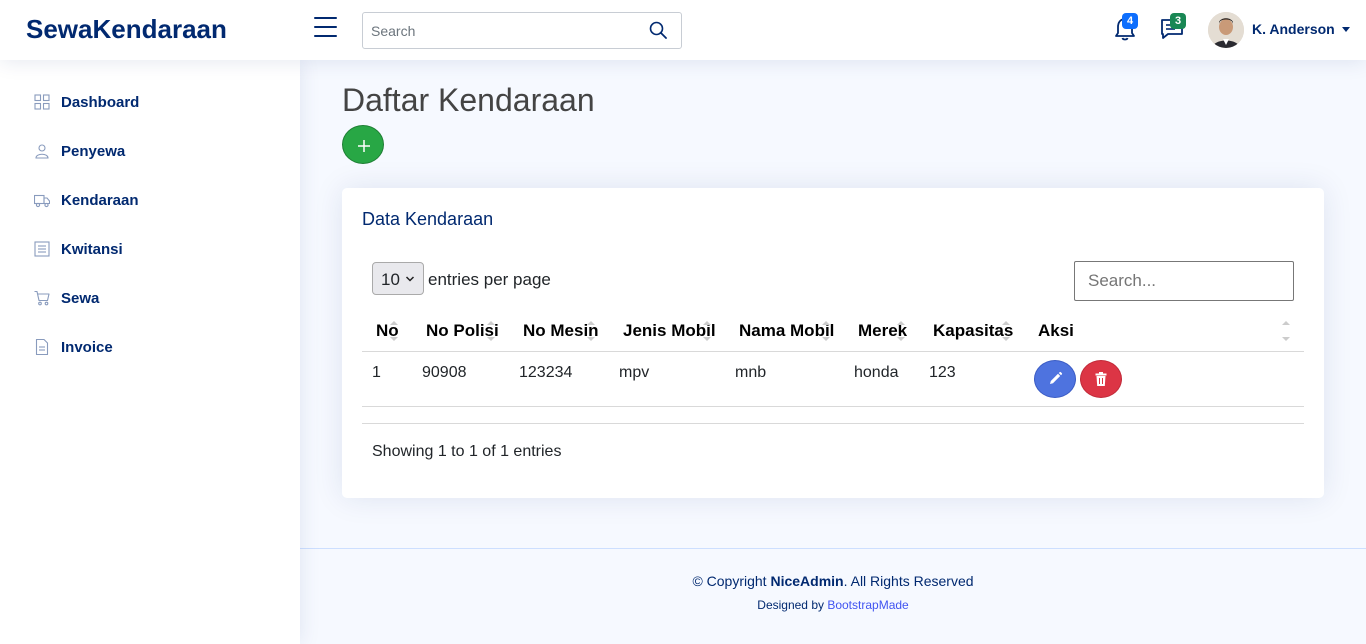 This screenshot has width=1366, height=644. I want to click on cell-no-polisi: 90908, so click(444, 372).